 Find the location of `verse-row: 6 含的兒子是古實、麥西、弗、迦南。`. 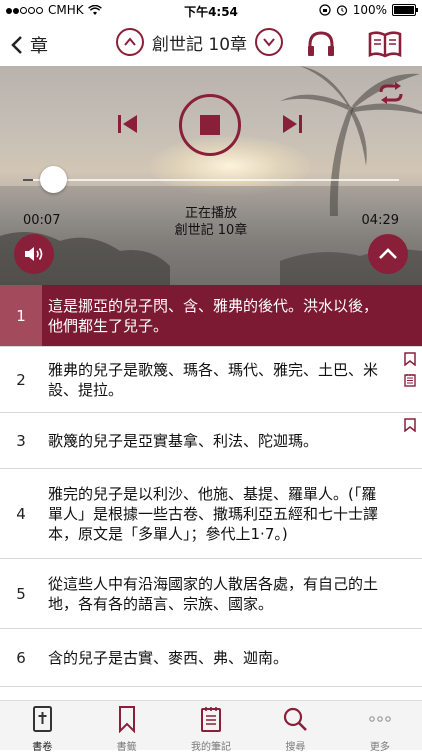

verse-row: 6 含的兒子是古實、麥西、弗、迦南。 is located at coordinates (211, 658).